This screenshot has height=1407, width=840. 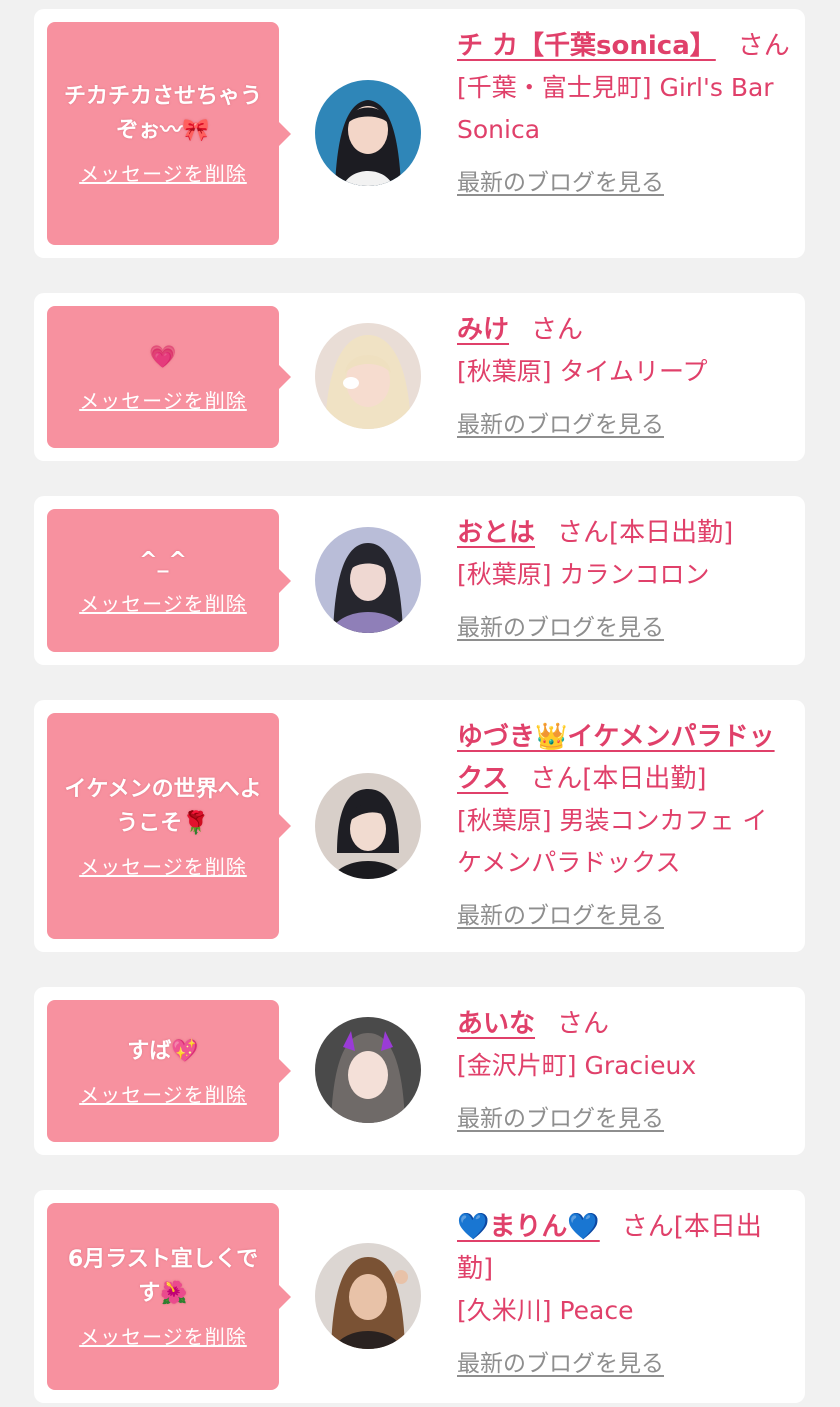 I want to click on shop-label: [金沢片町] Gracieux, so click(x=577, y=1065).